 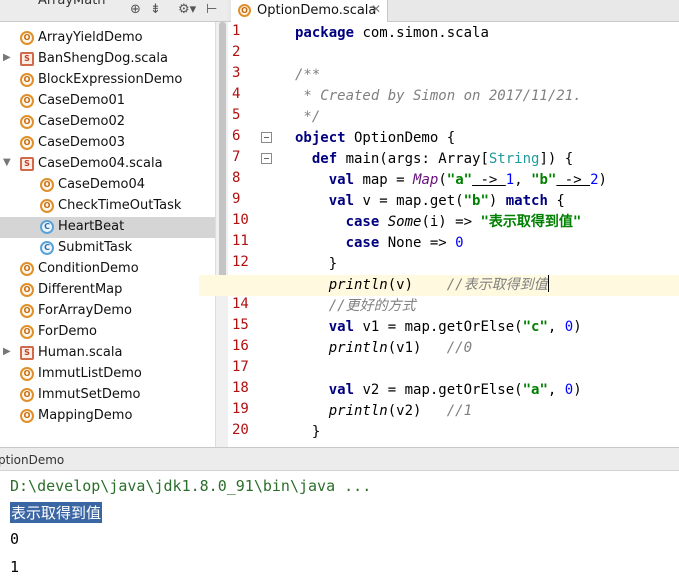 What do you see at coordinates (107, 248) in the screenshot?
I see `tree-item: C SubmitTask` at bounding box center [107, 248].